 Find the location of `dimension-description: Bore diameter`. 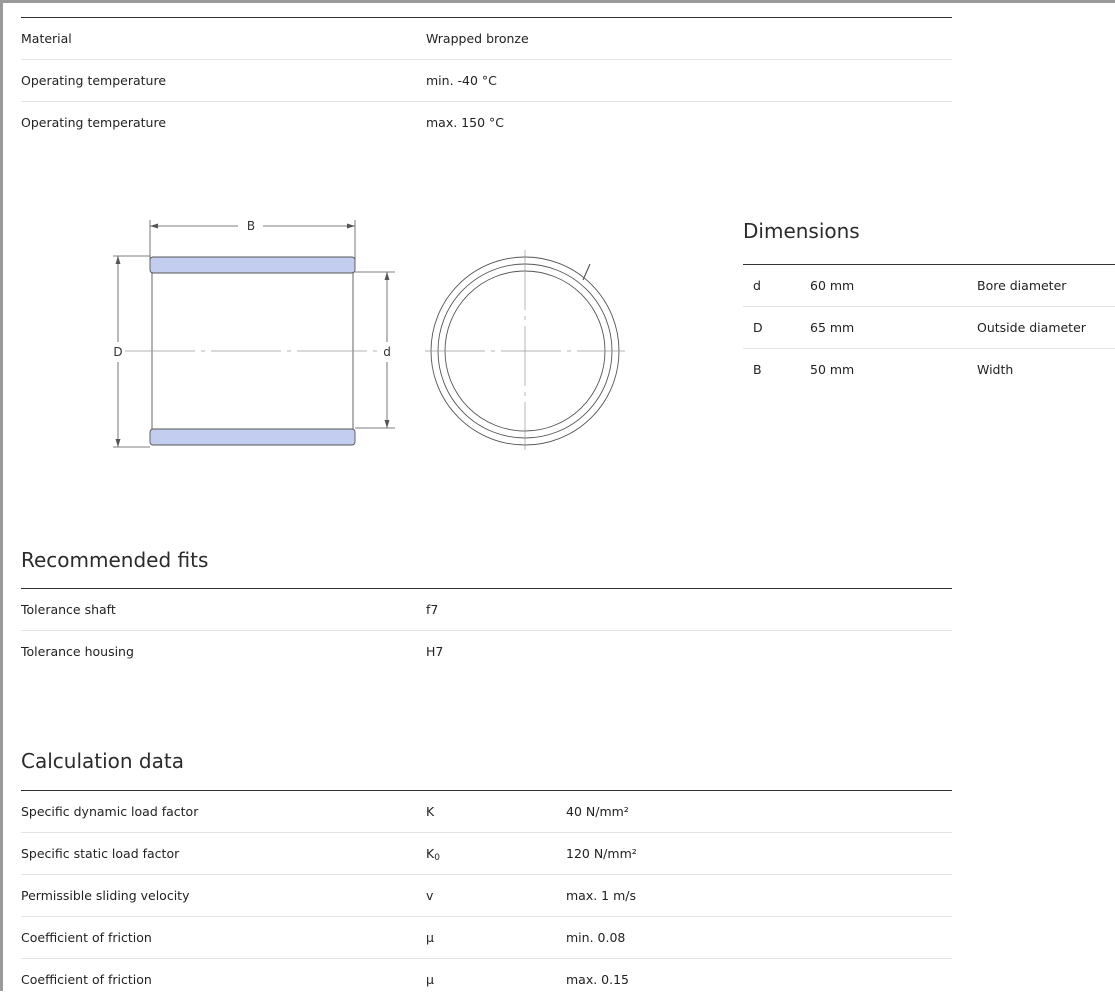

dimension-description: Bore diameter is located at coordinates (1022, 285).